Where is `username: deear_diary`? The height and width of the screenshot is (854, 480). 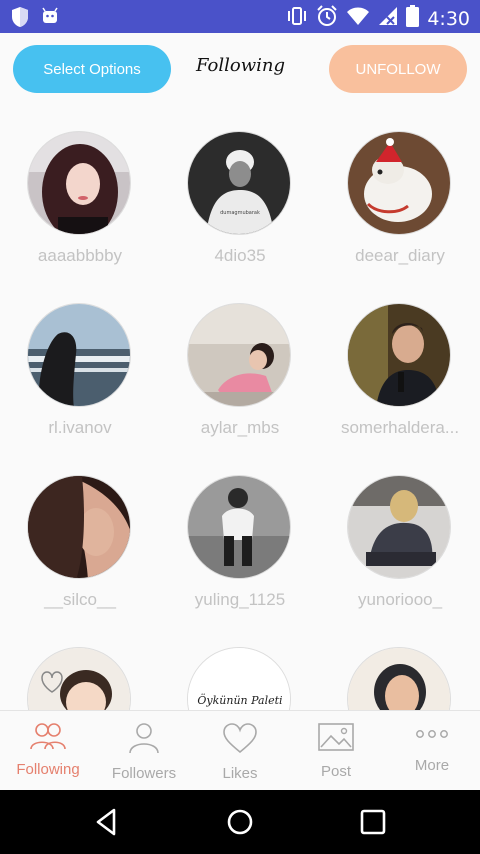
username: deear_diary is located at coordinates (400, 255).